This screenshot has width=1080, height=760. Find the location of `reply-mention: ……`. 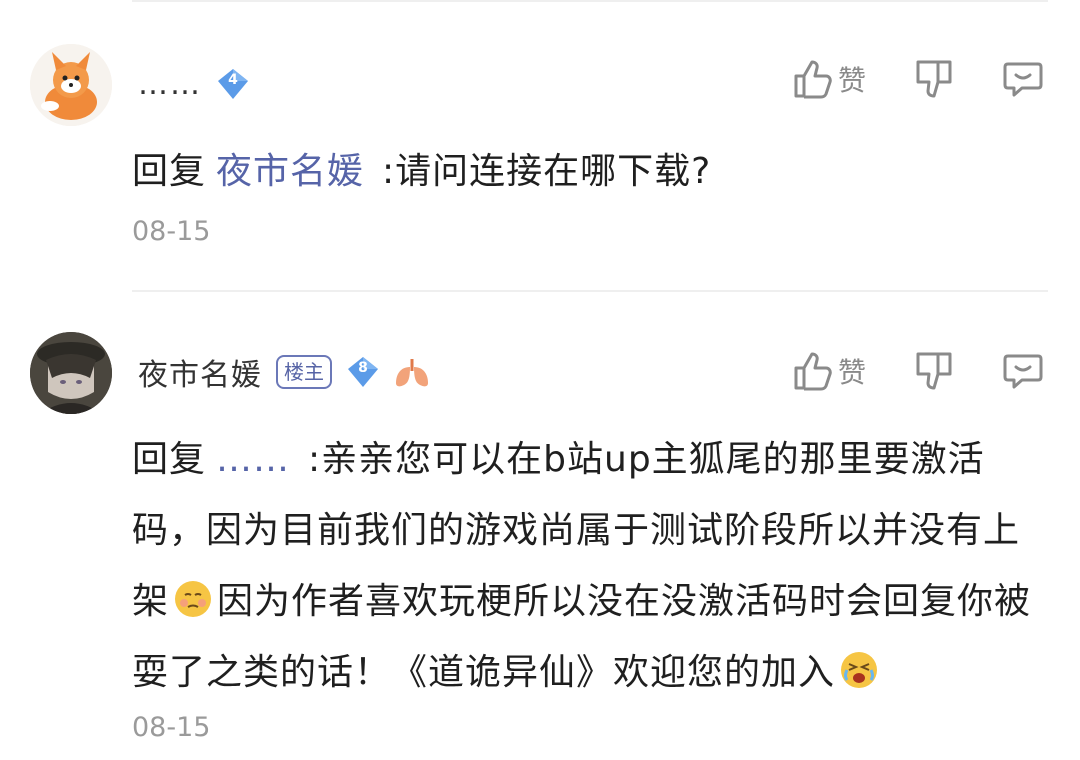

reply-mention: …… is located at coordinates (253, 459).